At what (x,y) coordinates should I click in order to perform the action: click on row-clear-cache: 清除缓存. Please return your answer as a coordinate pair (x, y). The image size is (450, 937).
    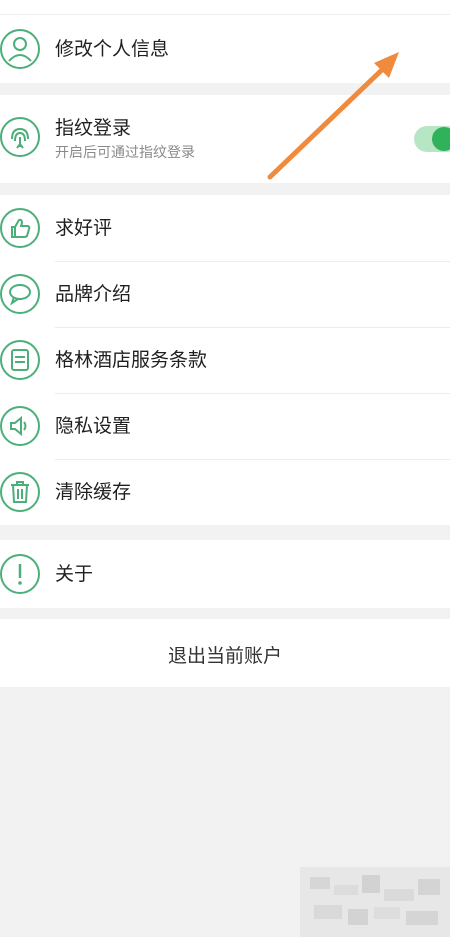
    Looking at the image, I should click on (225, 492).